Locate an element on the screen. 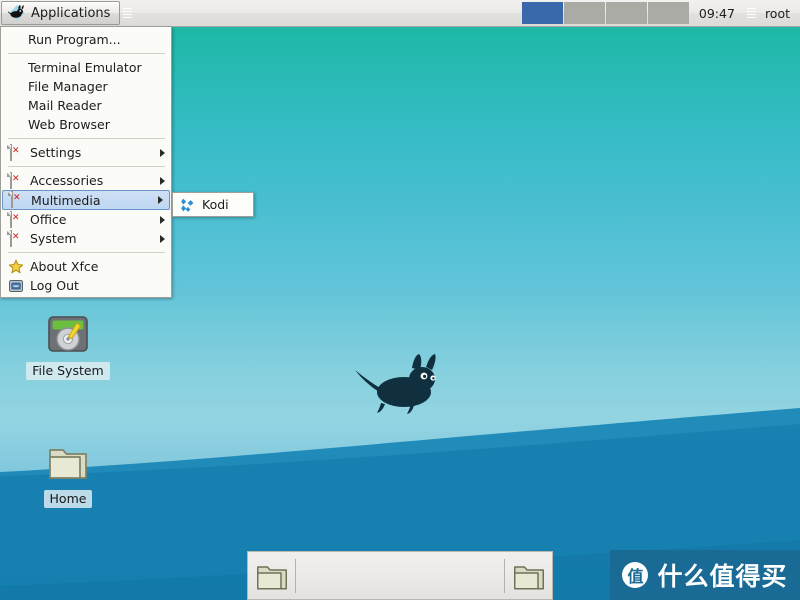  workspace-switcher is located at coordinates (605, 13).